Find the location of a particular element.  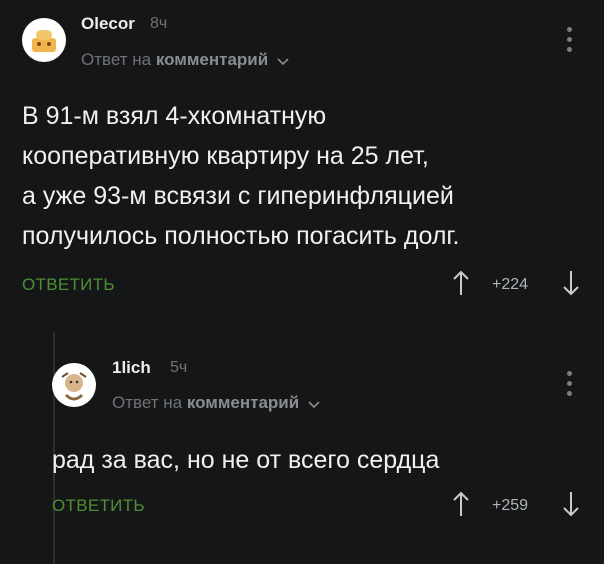

comment-time: 8ч is located at coordinates (159, 23).